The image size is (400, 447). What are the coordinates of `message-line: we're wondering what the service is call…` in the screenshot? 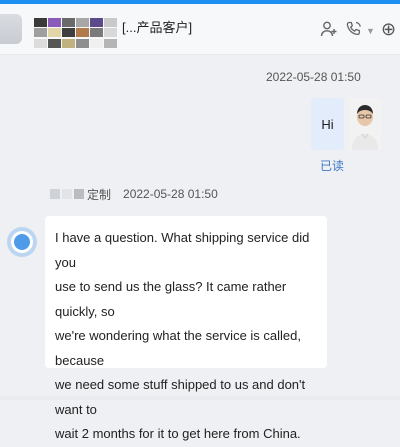 It's located at (178, 348).